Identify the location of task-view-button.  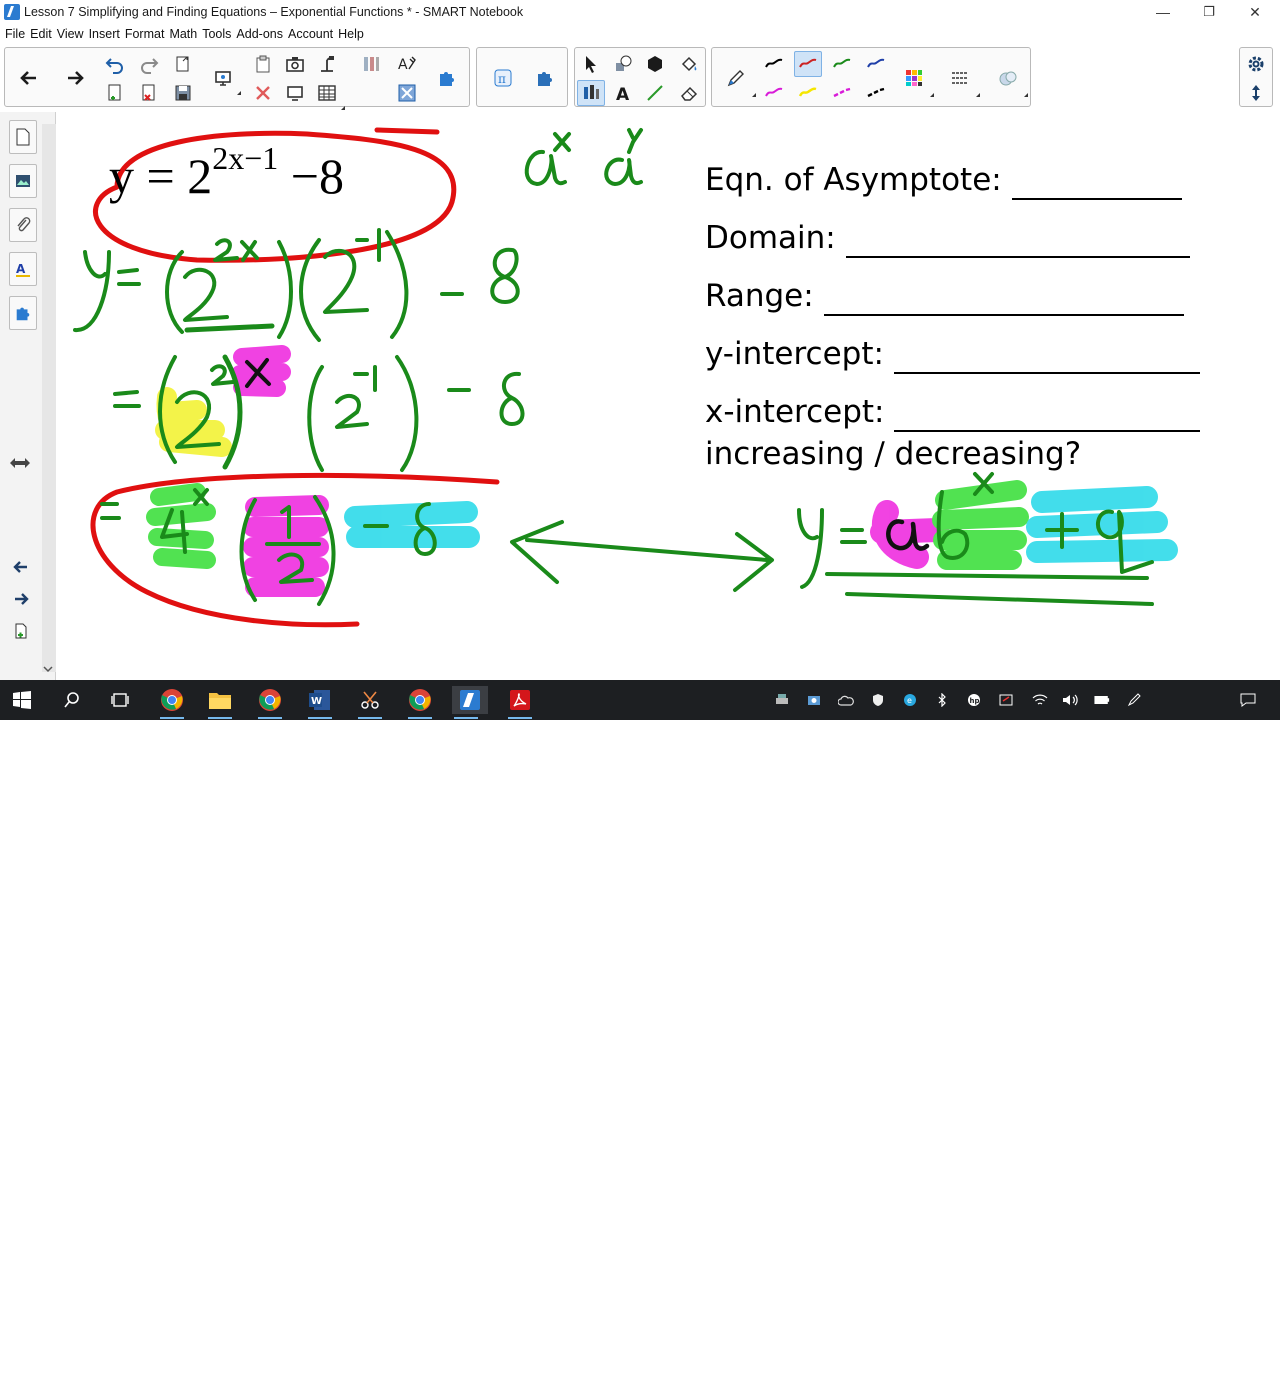
(120, 700).